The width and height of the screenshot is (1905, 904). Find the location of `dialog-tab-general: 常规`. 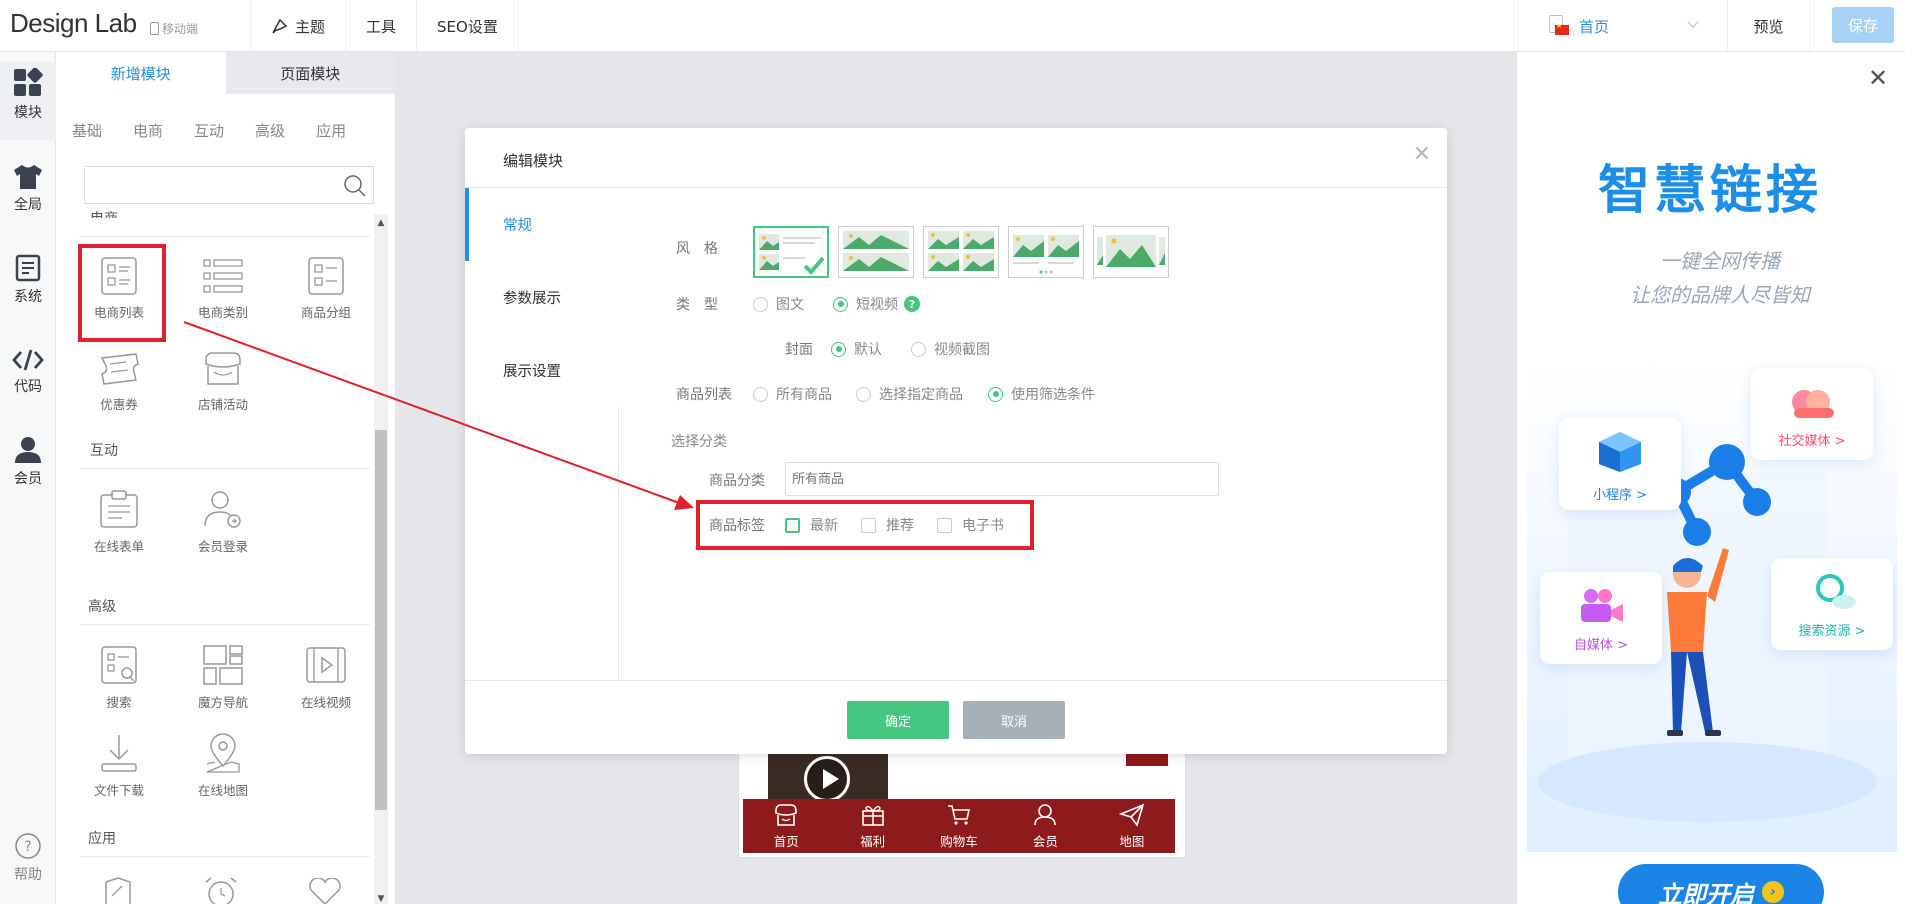

dialog-tab-general: 常规 is located at coordinates (542, 224).